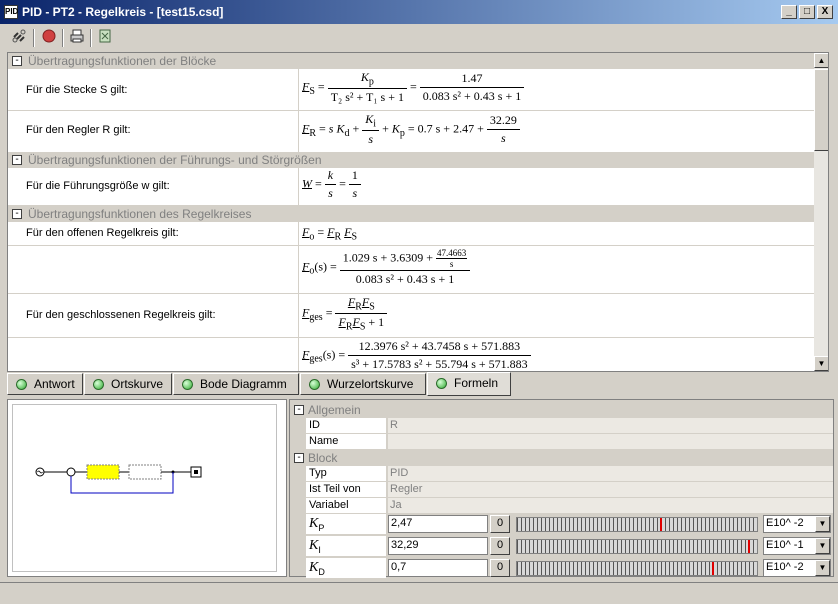 This screenshot has height=604, width=838. Describe the element at coordinates (346, 473) in the screenshot. I see `property-label: Typ` at that location.